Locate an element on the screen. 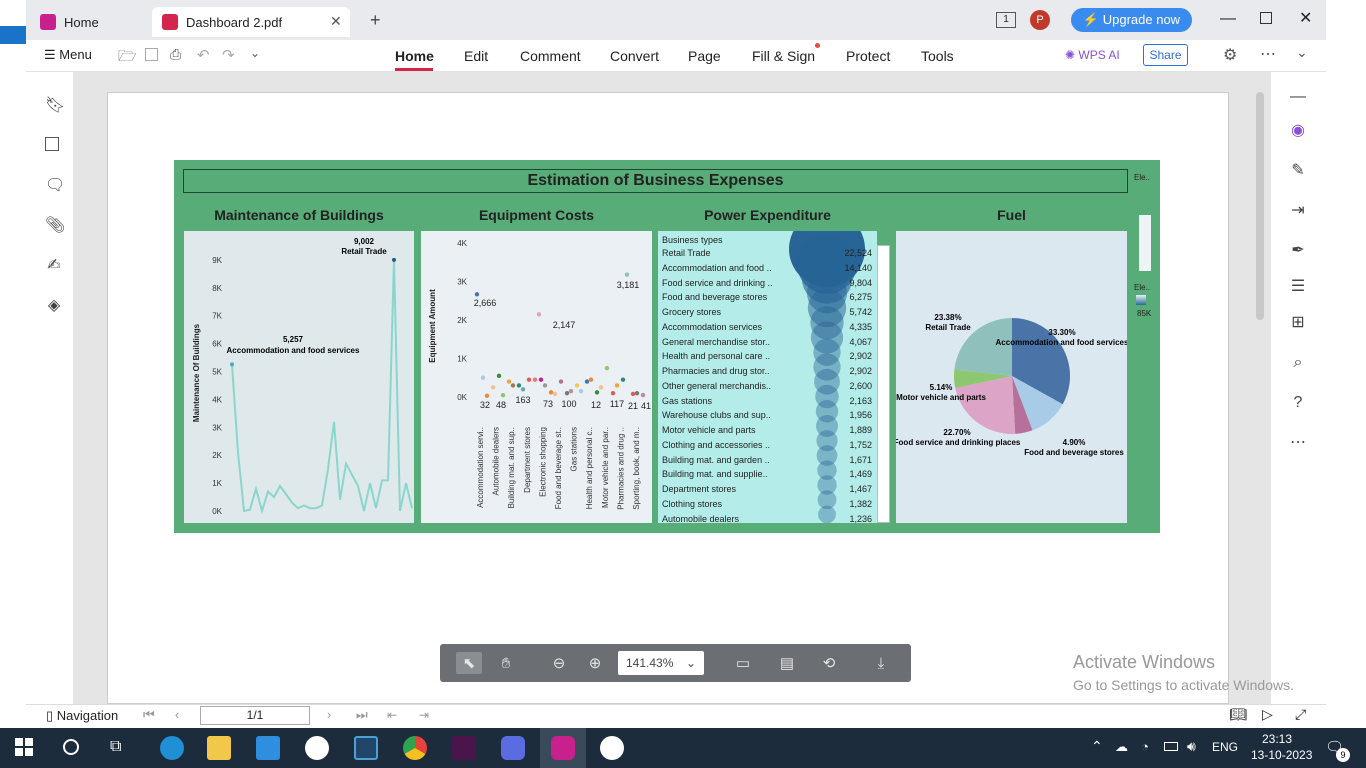 The height and width of the screenshot is (768, 1366). zoom-out-icon: ⊖ is located at coordinates (559, 664).